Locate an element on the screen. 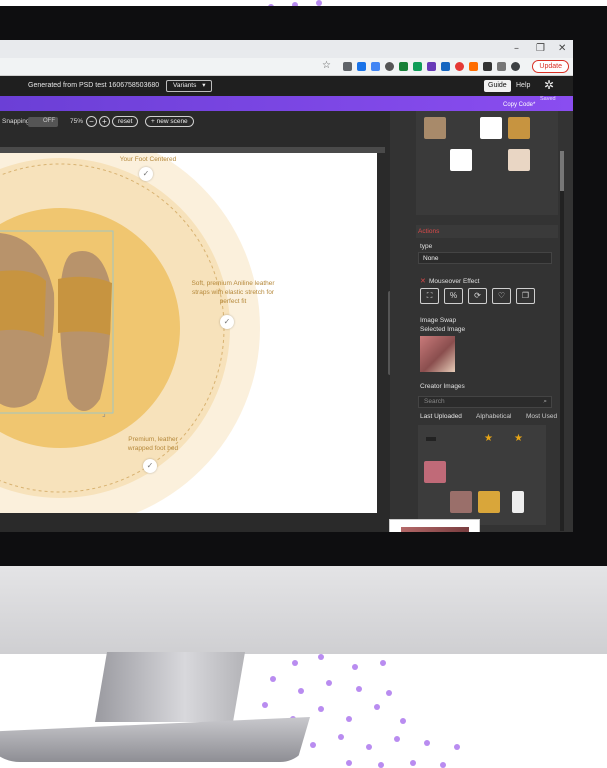 Image resolution: width=607 pixels, height=768 pixels. selected-image-label: Selected Image is located at coordinates (443, 329).